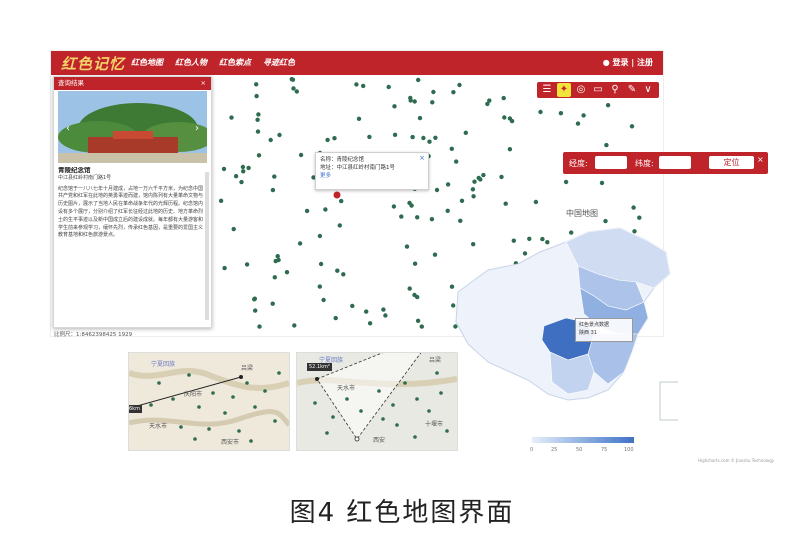  I want to click on login-register: ● 登录 | 注册, so click(628, 62).